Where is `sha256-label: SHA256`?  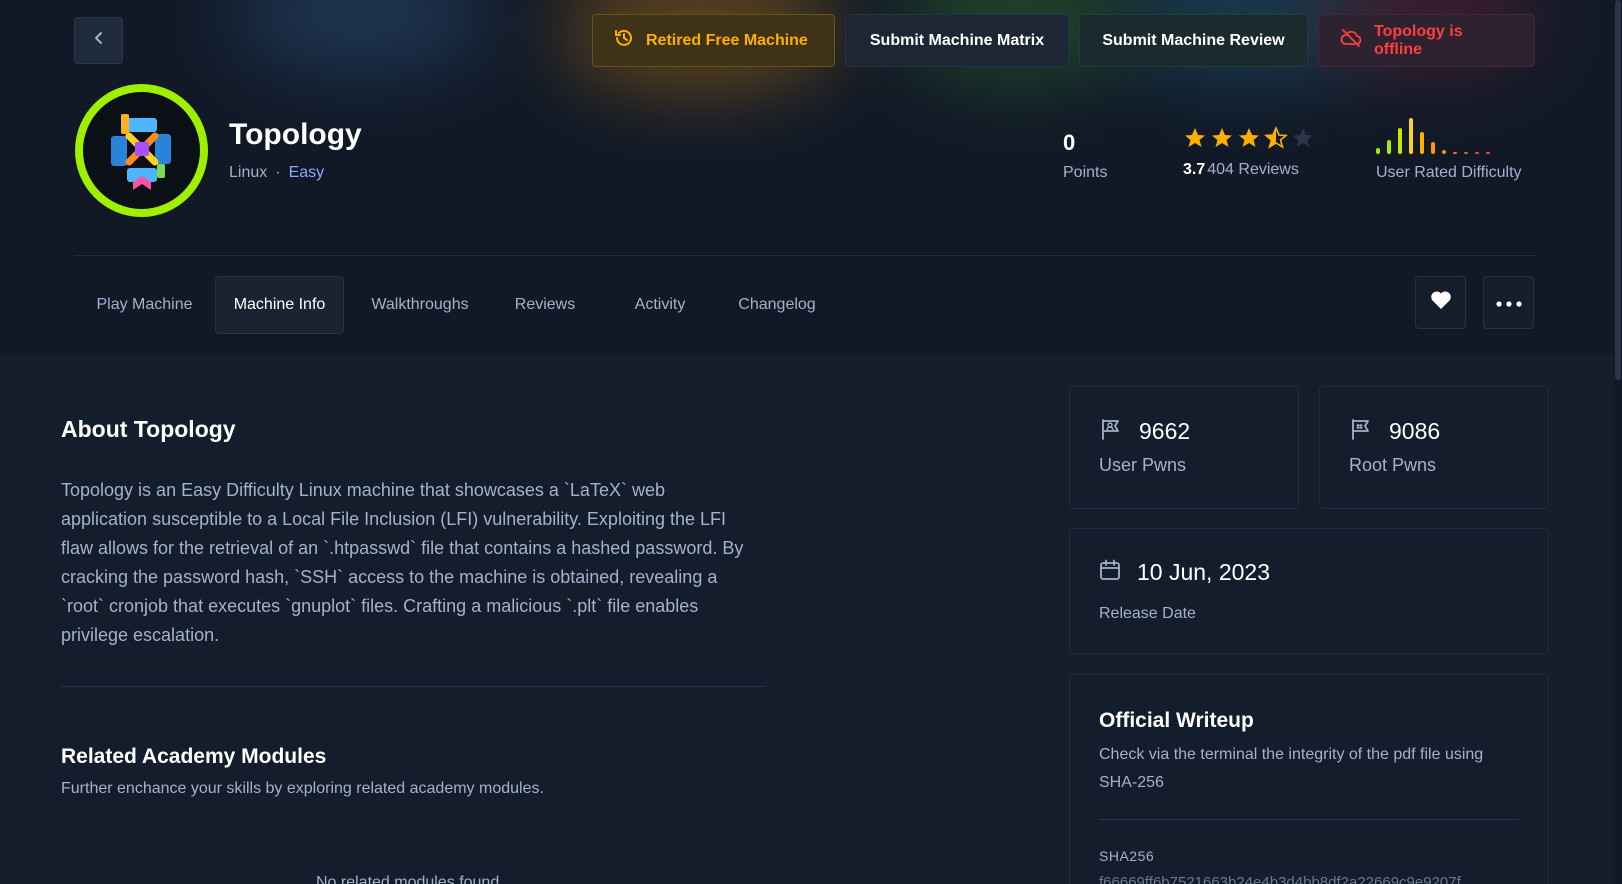 sha256-label: SHA256 is located at coordinates (1127, 856).